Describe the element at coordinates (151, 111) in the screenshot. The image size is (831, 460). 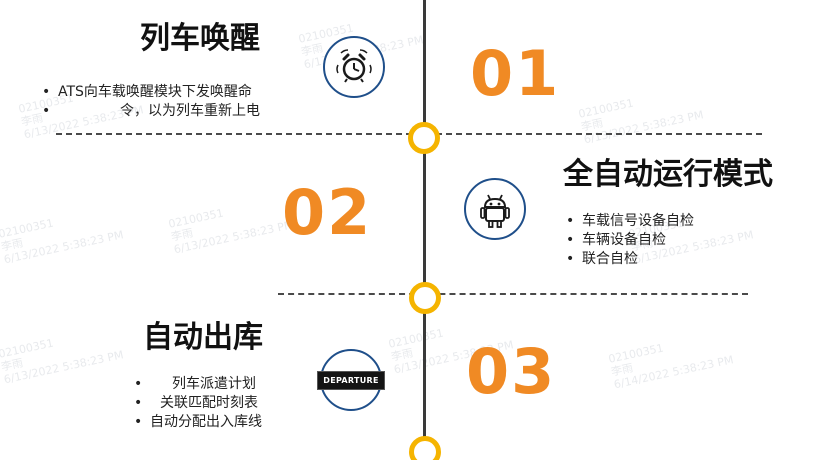
I see `list-item-continued: 令，以为列车重新上电` at that location.